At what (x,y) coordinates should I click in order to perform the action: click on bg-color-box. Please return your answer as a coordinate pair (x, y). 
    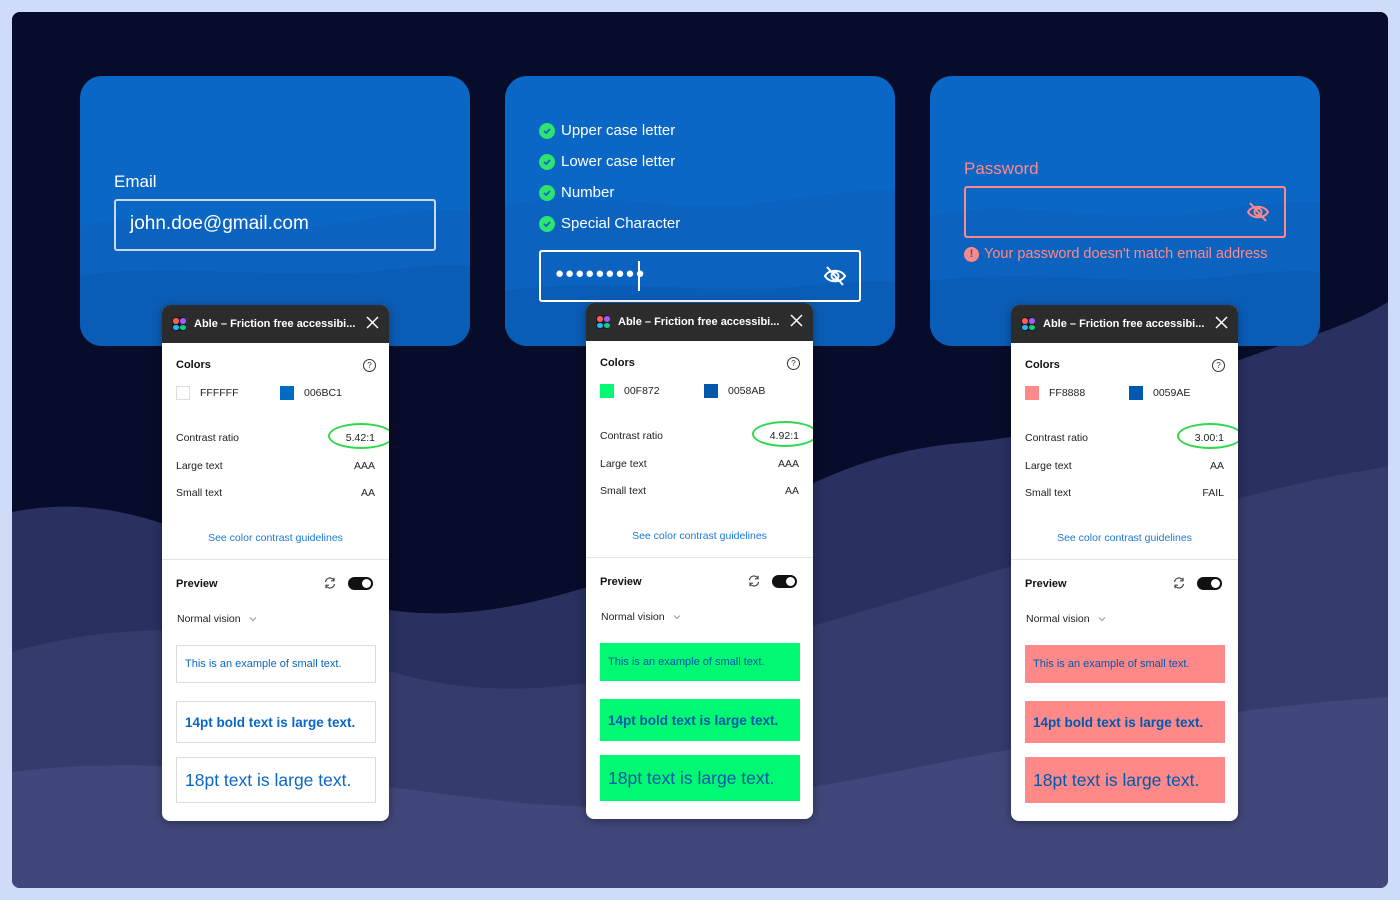
    Looking at the image, I should click on (1136, 393).